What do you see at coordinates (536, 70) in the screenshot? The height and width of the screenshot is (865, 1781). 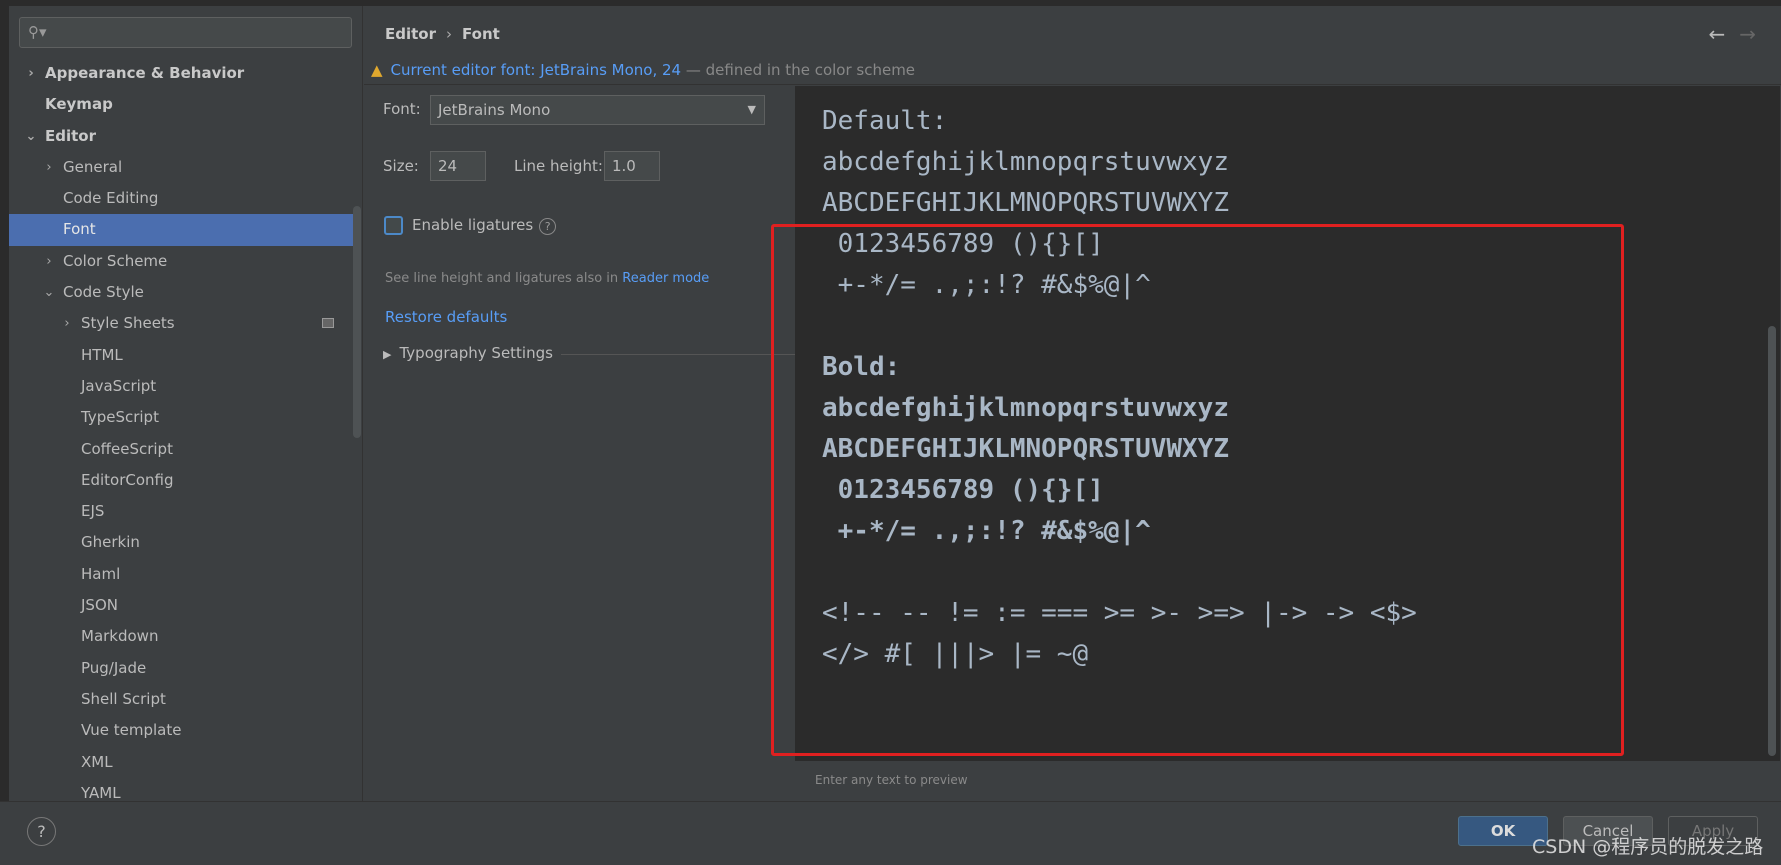 I see `current-font-link: Current editor font: JetBrains Mono, 24` at bounding box center [536, 70].